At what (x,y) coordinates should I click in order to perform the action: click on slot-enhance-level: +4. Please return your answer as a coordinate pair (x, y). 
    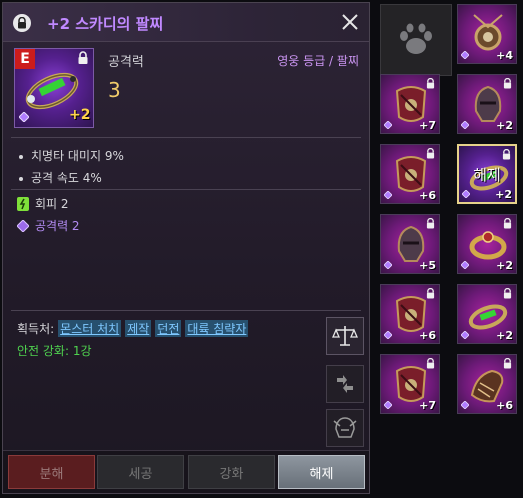
    Looking at the image, I should click on (504, 55).